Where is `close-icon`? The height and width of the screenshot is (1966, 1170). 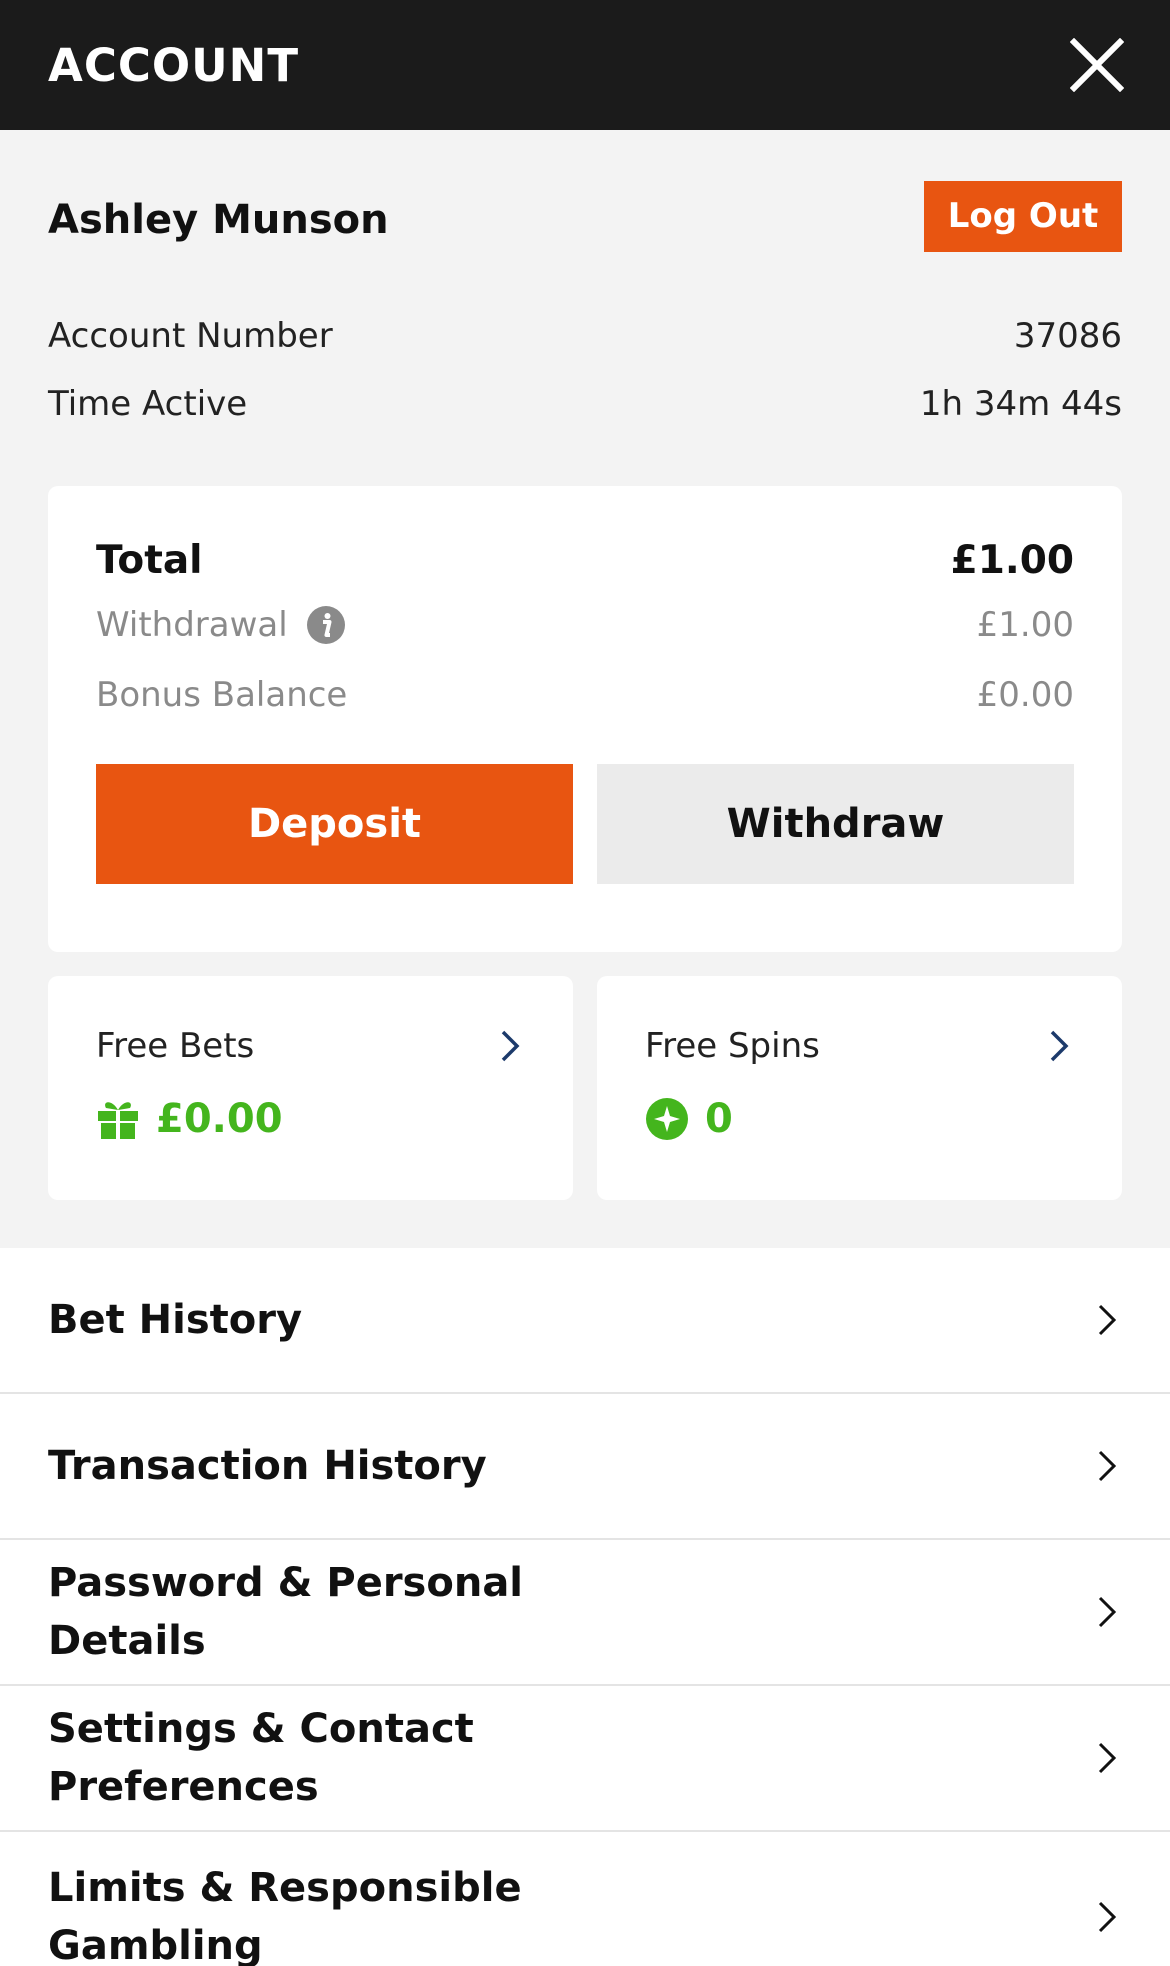 close-icon is located at coordinates (1097, 65).